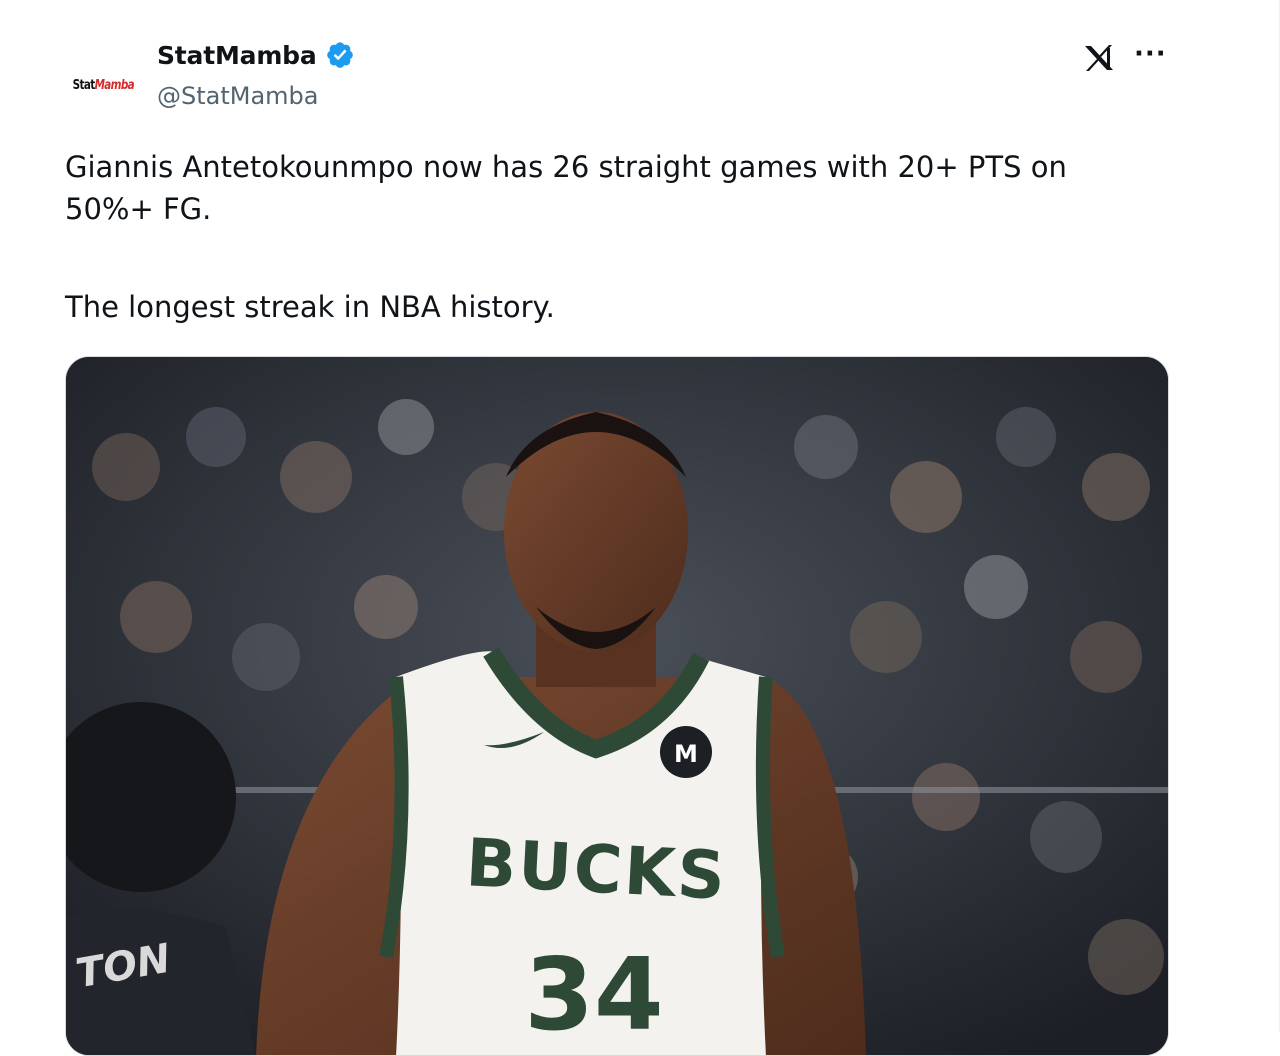 The image size is (1280, 1056). I want to click on tweet-text-line2: The longest streak in NBA history., so click(310, 307).